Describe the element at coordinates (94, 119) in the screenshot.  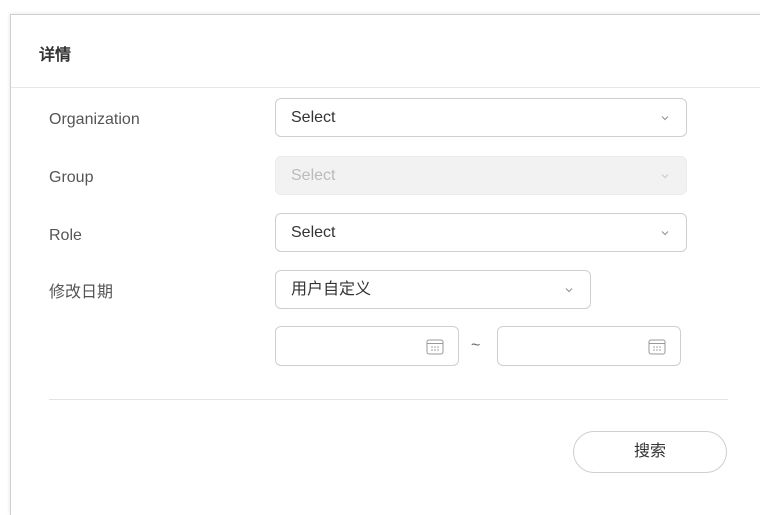
I see `organization-label: Organization` at that location.